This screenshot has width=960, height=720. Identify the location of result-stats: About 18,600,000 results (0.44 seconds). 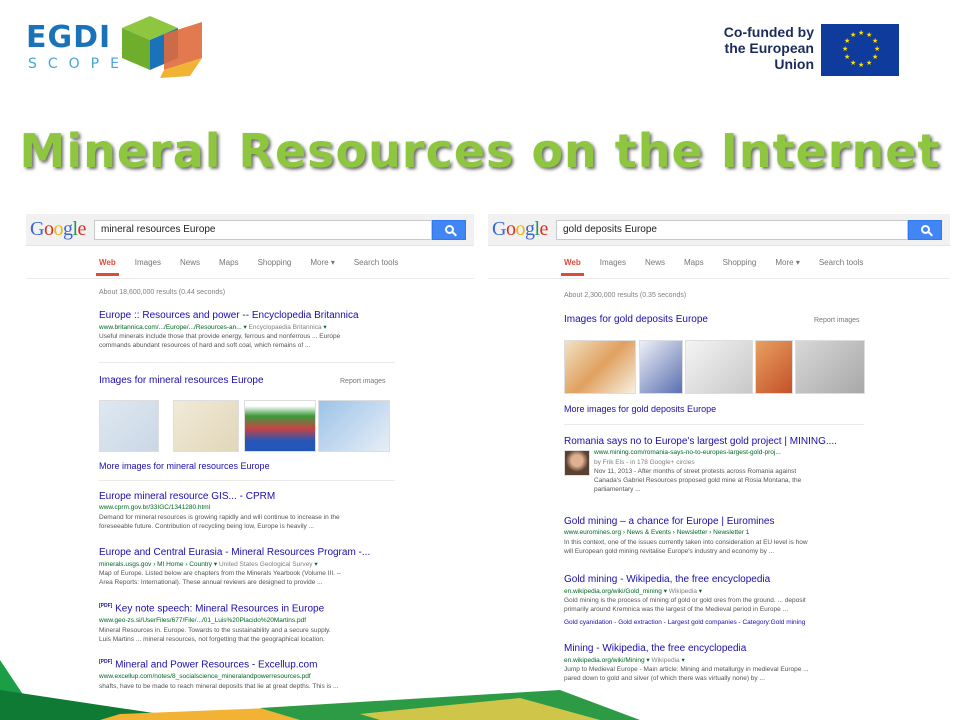
(162, 292).